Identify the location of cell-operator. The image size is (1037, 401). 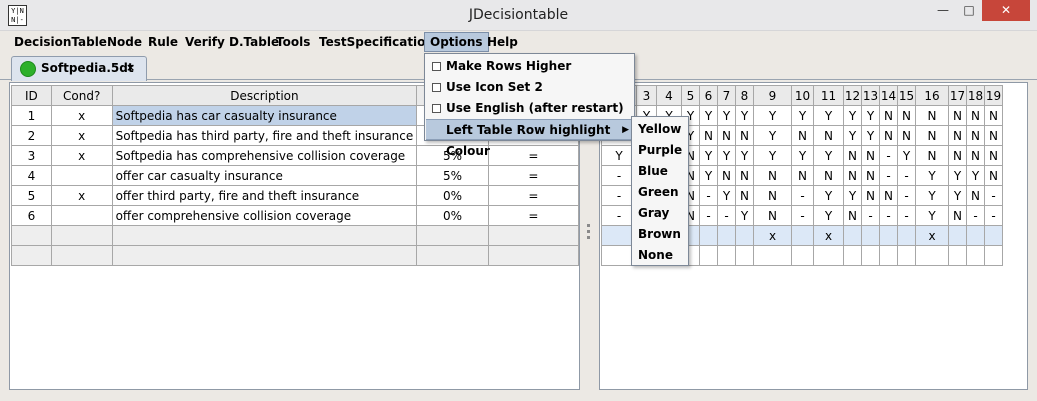
(533, 255).